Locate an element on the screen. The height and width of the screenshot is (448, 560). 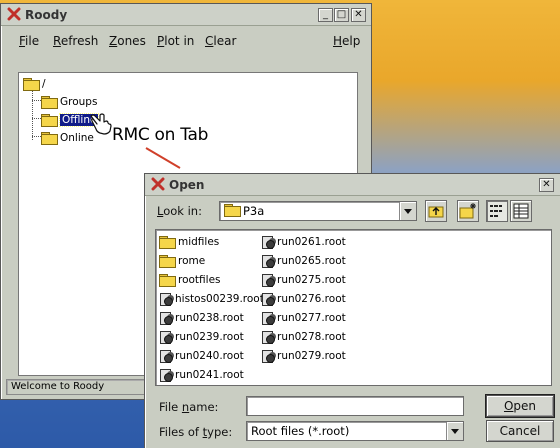
file-item: run0279.root is located at coordinates (303, 356).